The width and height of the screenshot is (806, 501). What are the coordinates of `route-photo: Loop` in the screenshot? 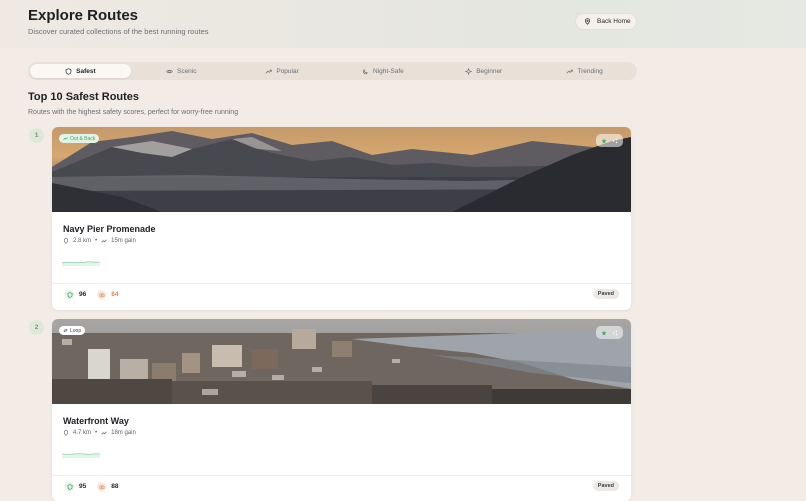 It's located at (341, 361).